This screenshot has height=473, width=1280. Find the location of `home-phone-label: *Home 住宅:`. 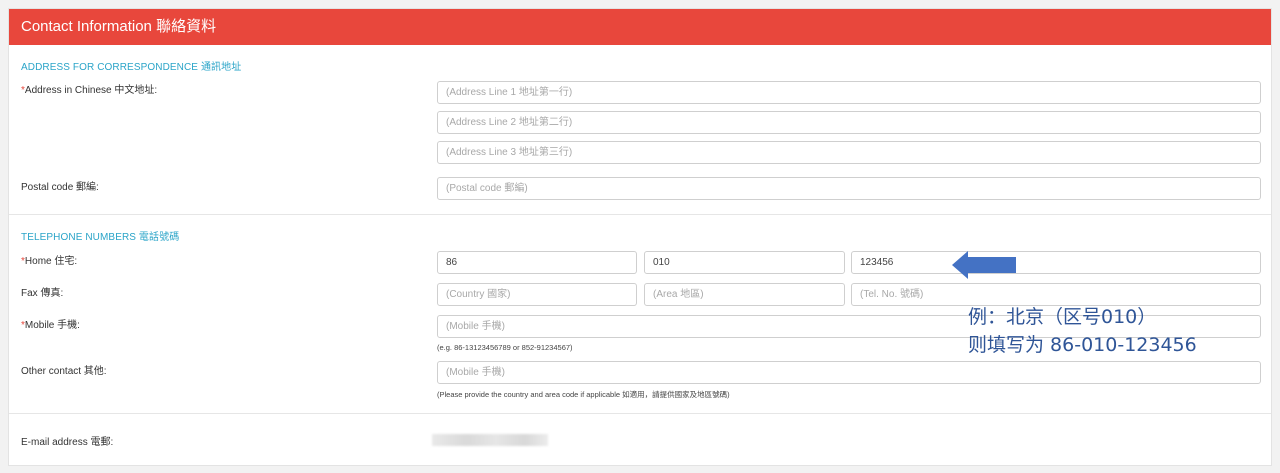

home-phone-label: *Home 住宅: is located at coordinates (49, 259).